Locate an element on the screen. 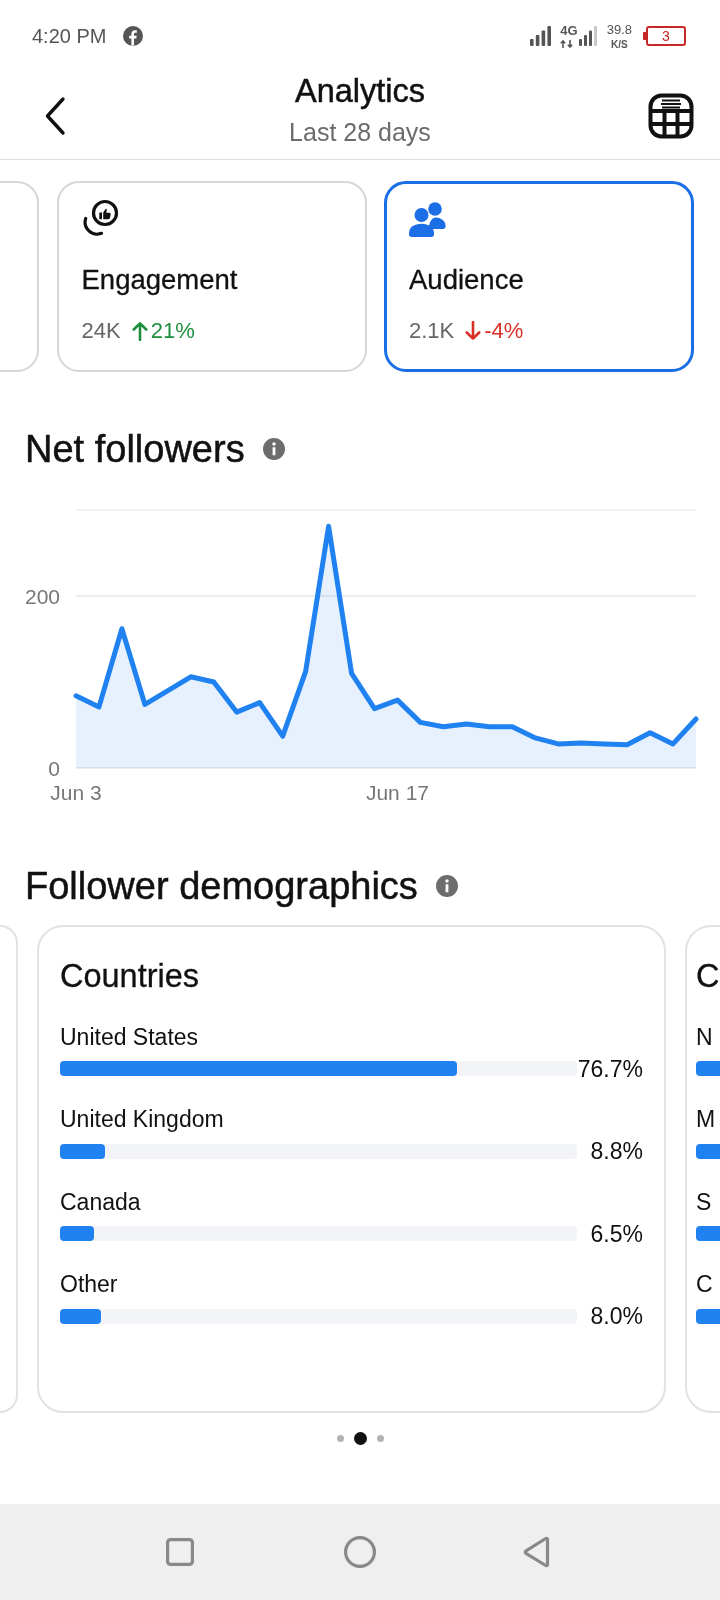  card-title: C is located at coordinates (708, 976).